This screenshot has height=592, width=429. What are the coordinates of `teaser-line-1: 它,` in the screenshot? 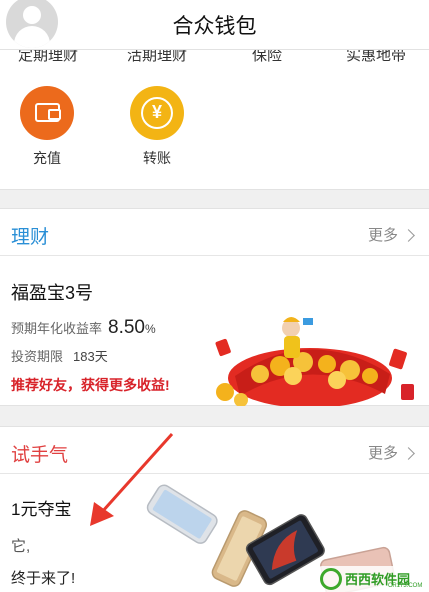 It's located at (21, 546).